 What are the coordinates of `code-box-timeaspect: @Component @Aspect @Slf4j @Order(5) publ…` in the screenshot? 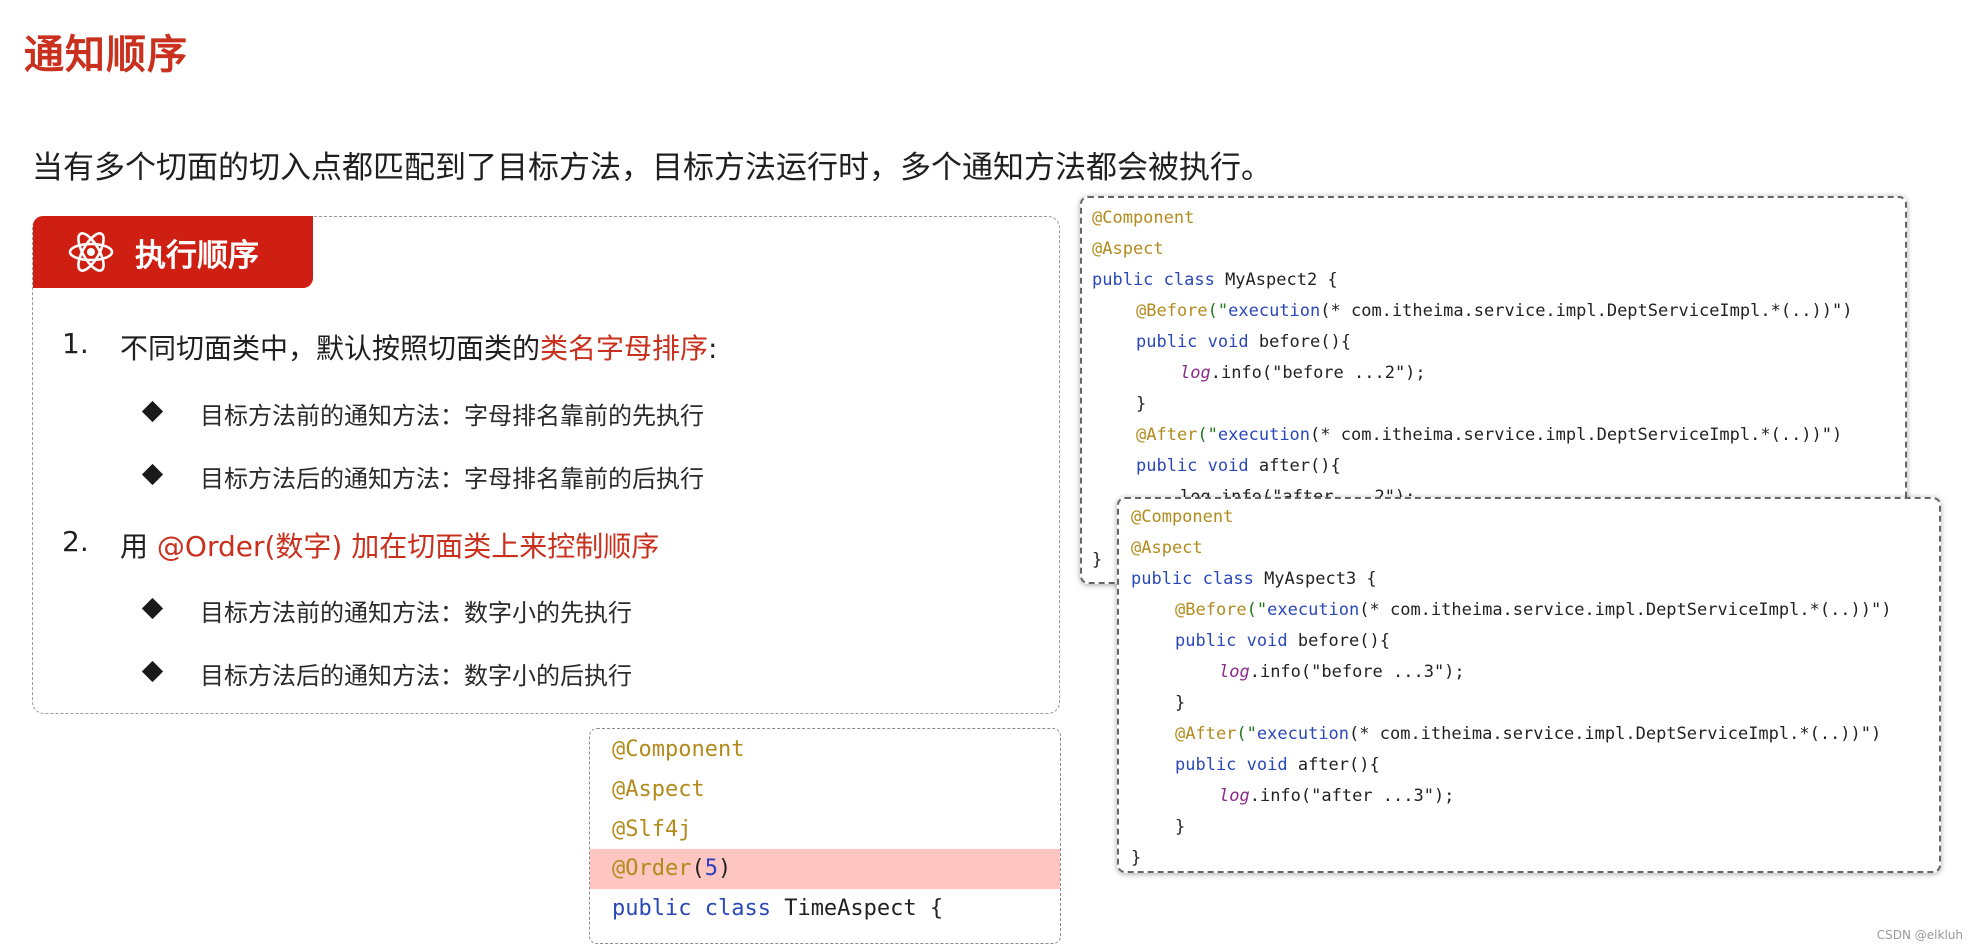 It's located at (825, 836).